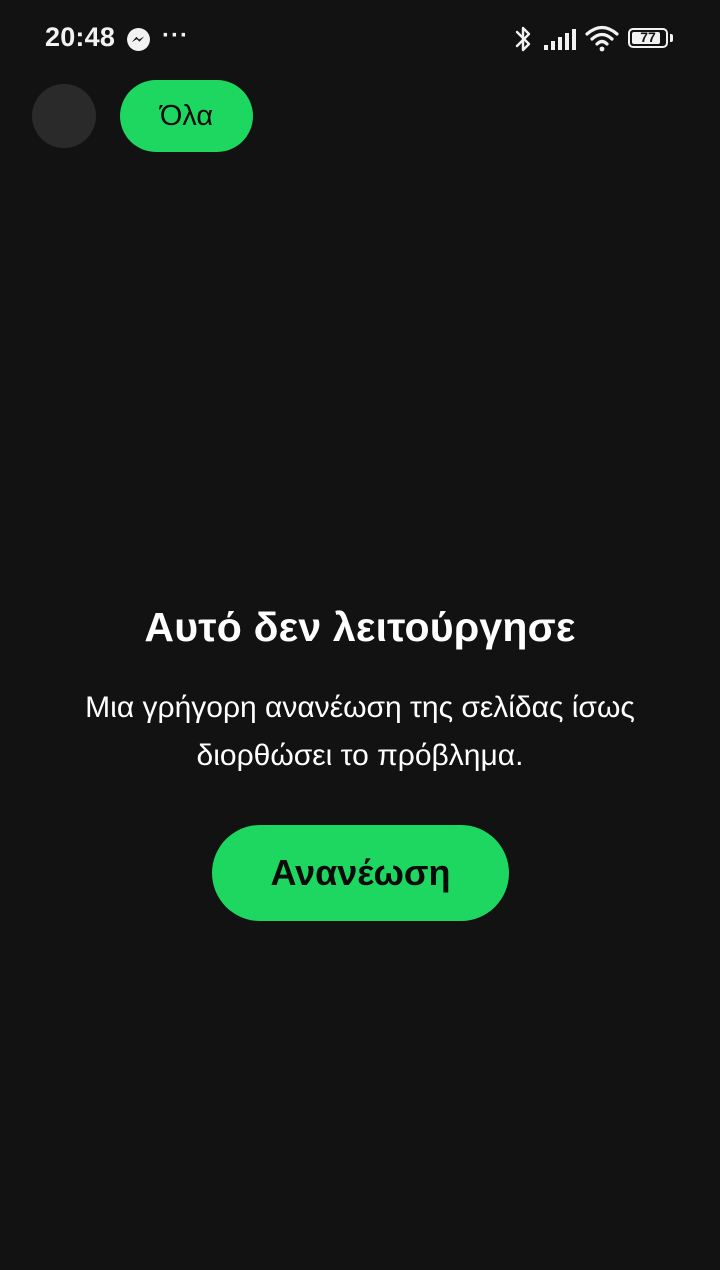 The image size is (720, 1270). What do you see at coordinates (64, 116) in the screenshot?
I see `profile-avatar` at bounding box center [64, 116].